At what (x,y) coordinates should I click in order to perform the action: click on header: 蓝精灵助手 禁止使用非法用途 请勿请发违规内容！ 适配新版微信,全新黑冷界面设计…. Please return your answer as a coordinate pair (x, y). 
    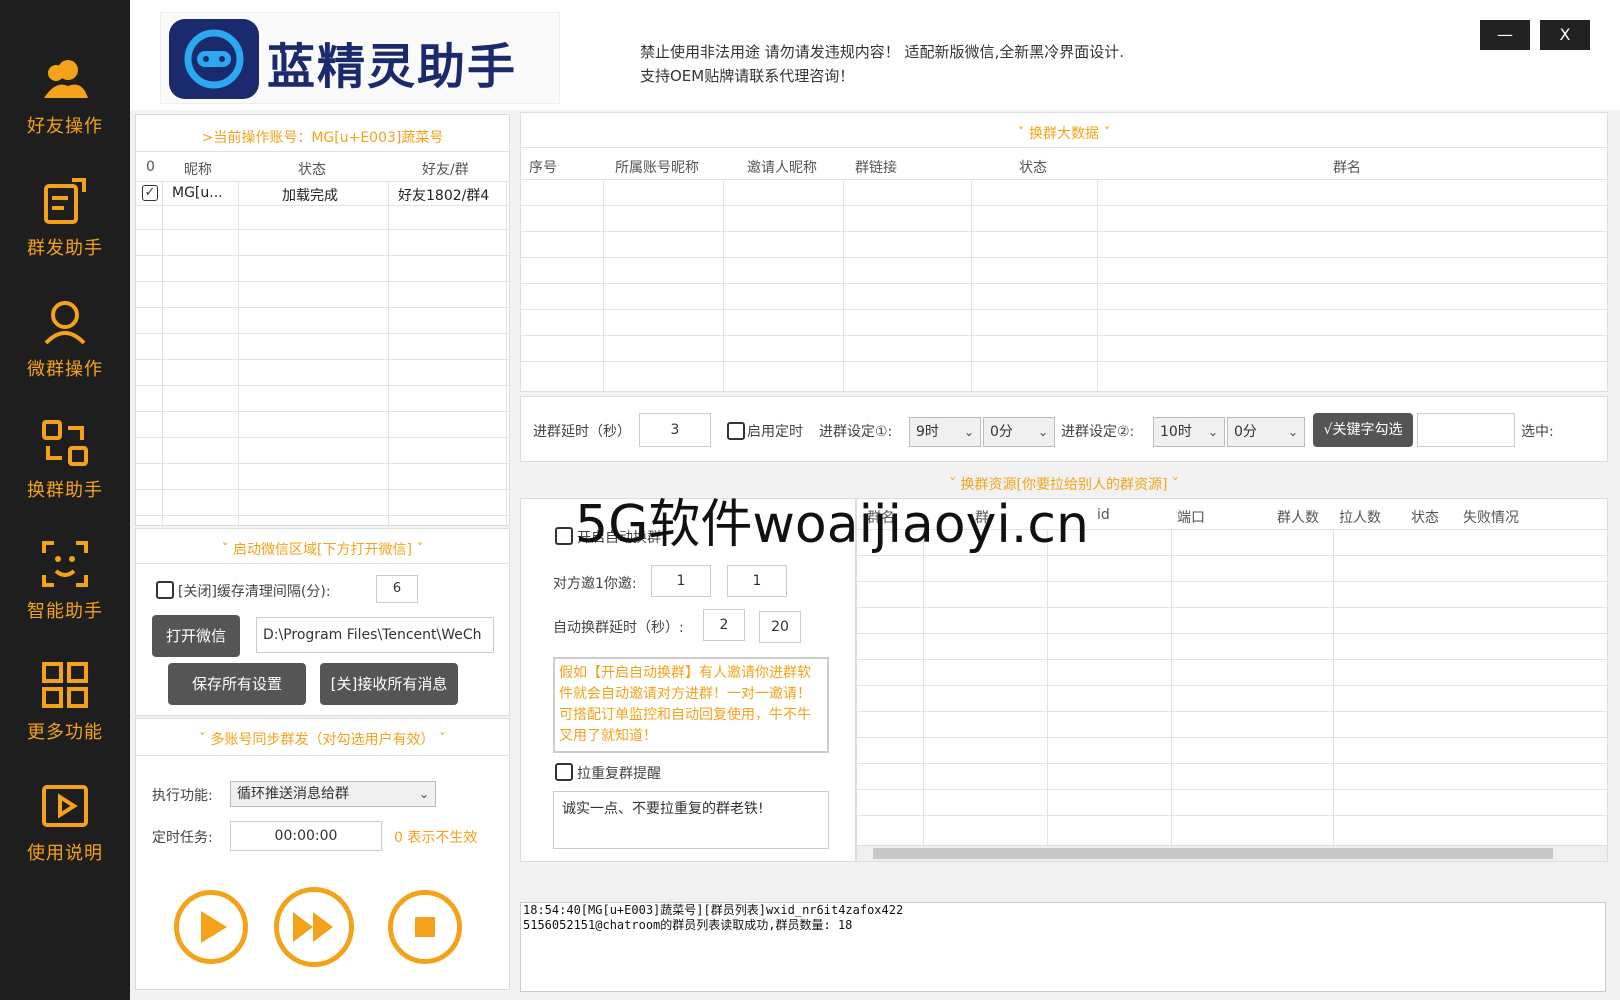
    Looking at the image, I should click on (875, 55).